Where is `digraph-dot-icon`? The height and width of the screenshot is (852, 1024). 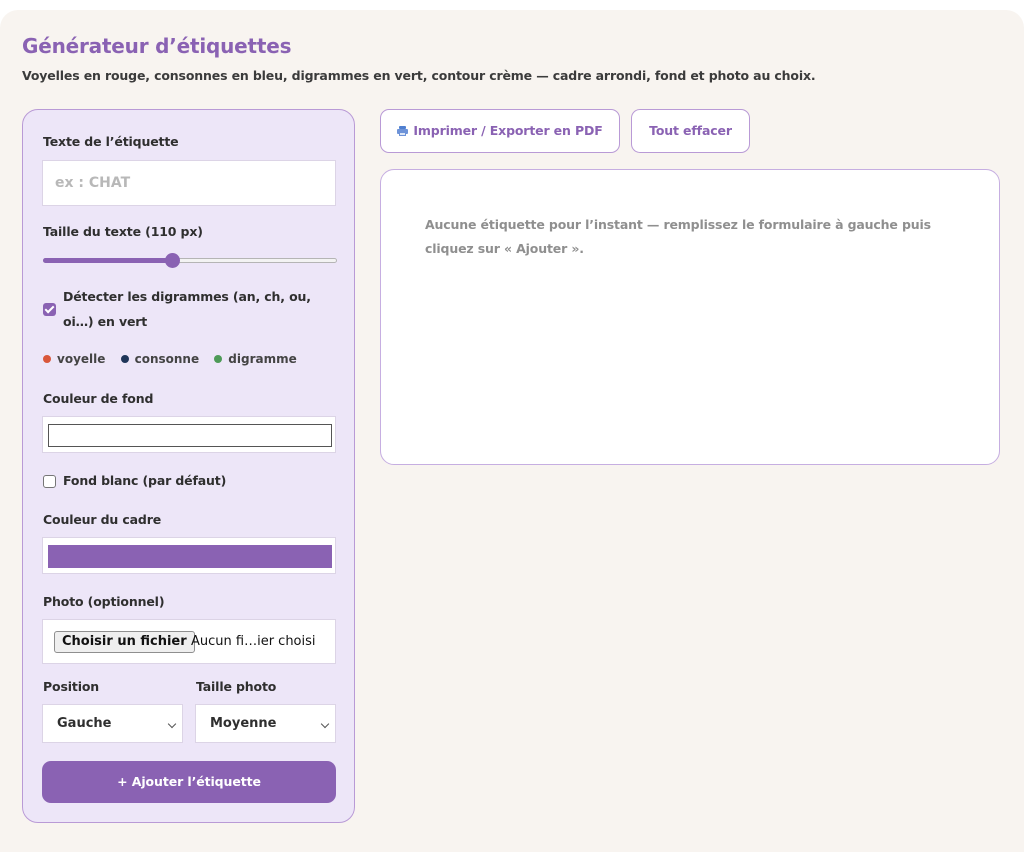 digraph-dot-icon is located at coordinates (218, 359).